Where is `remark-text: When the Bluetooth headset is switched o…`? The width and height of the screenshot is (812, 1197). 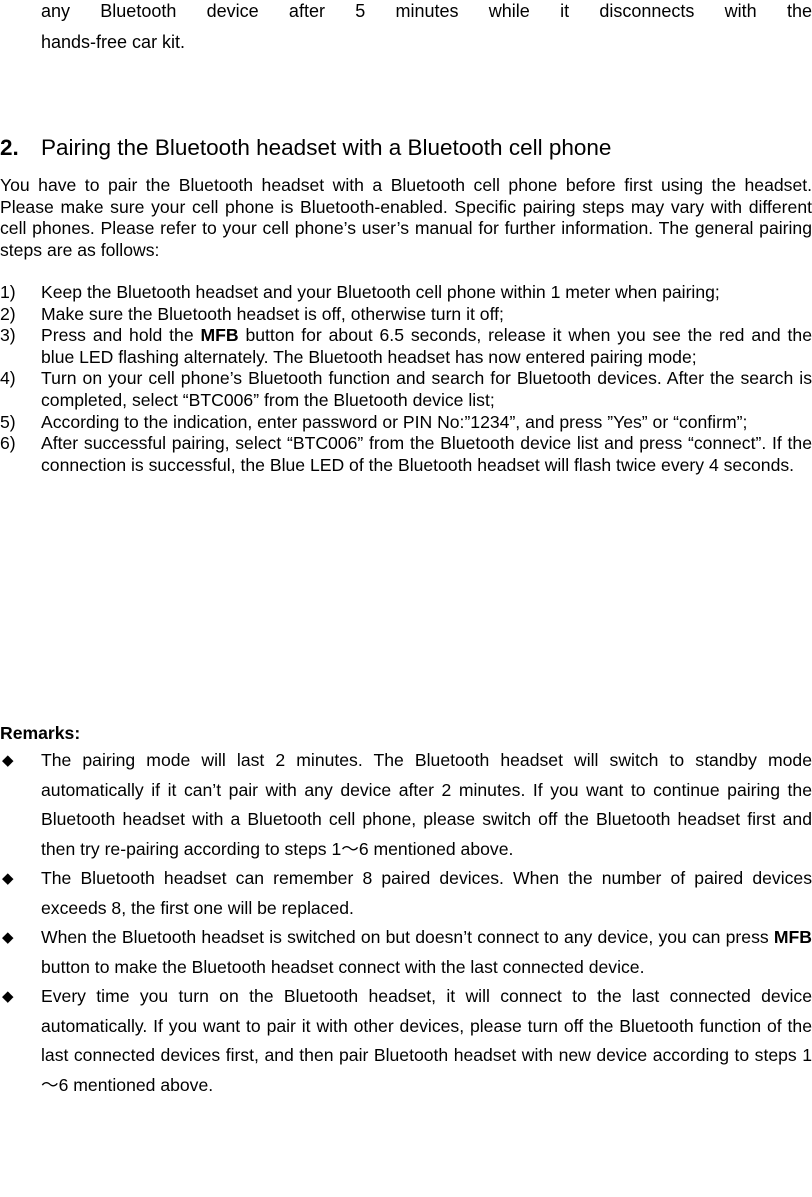 remark-text: When the Bluetooth headset is switched o… is located at coordinates (407, 937).